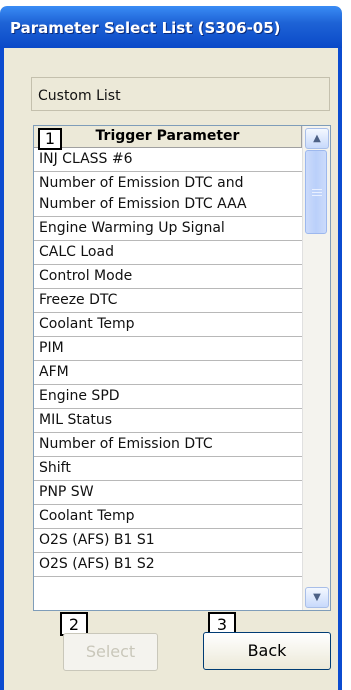 The image size is (351, 690). Describe the element at coordinates (168, 493) in the screenshot. I see `list-item: PNP SW` at that location.